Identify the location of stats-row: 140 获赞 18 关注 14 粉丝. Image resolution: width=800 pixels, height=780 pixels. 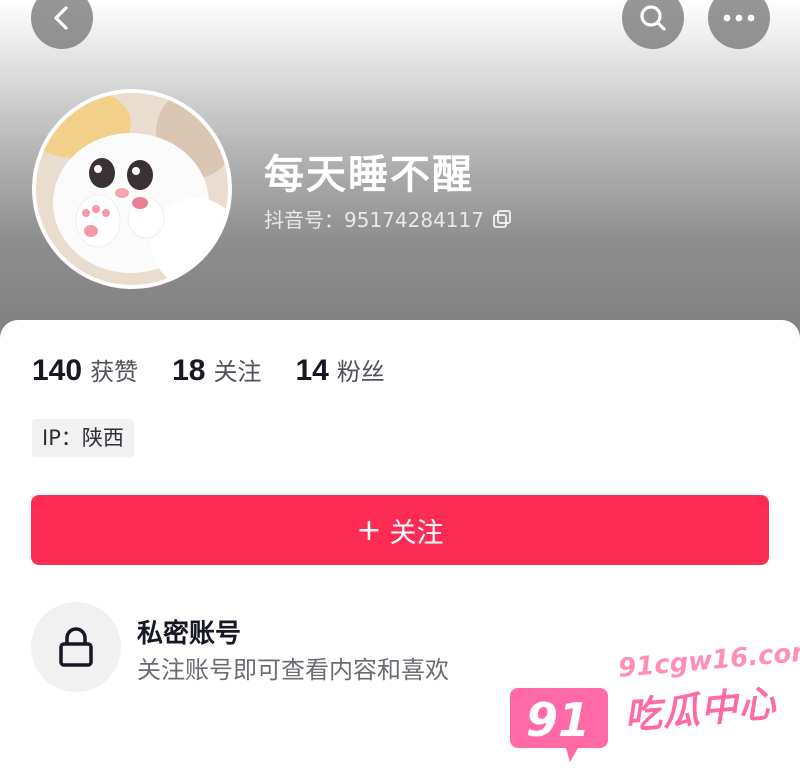
(225, 370).